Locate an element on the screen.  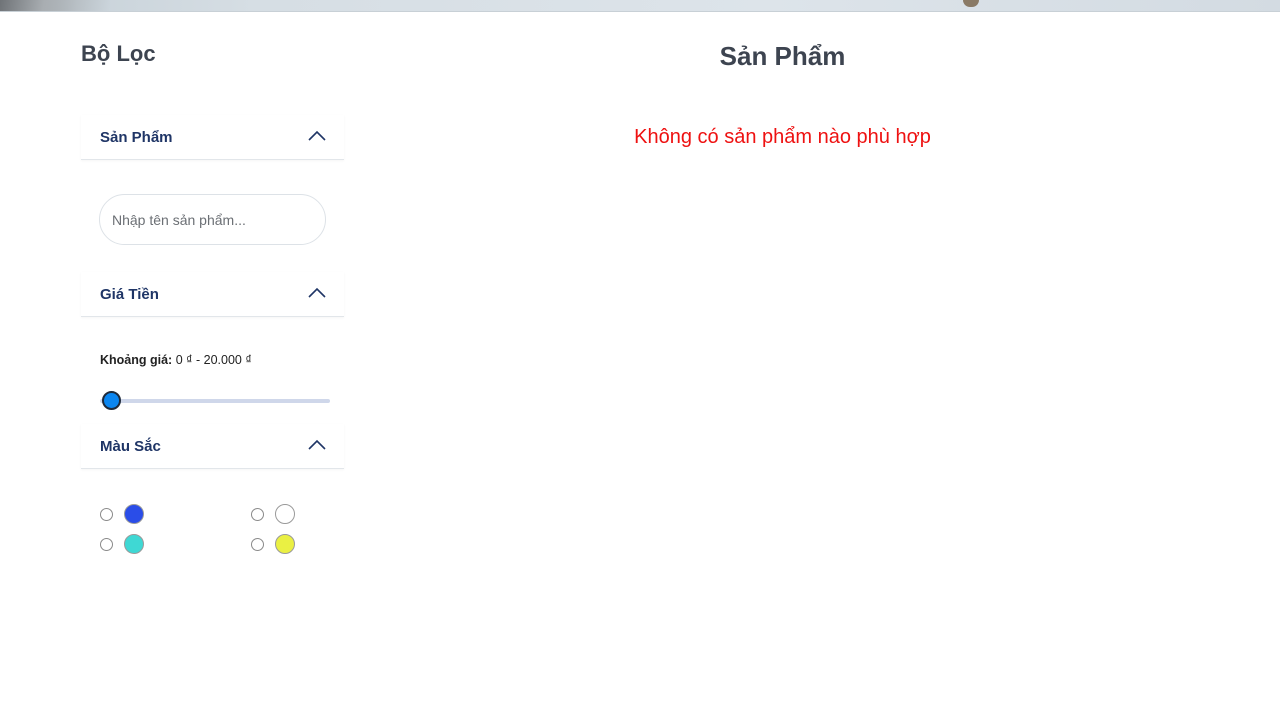
color-option-white is located at coordinates (273, 514).